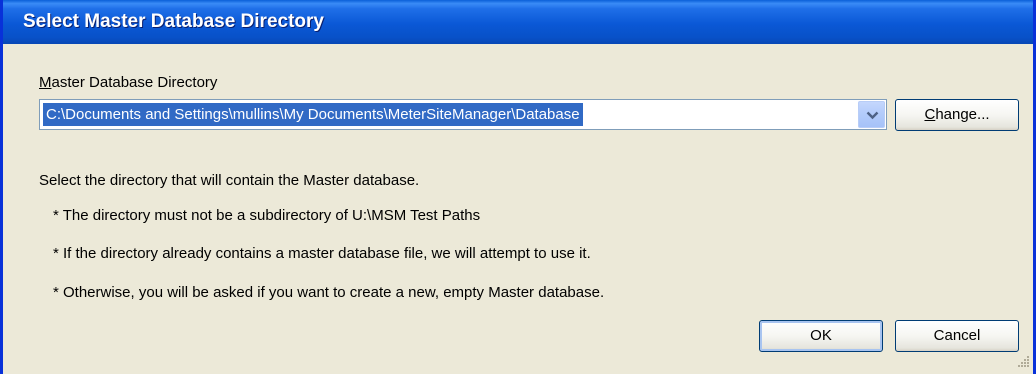 This screenshot has width=1036, height=374. Describe the element at coordinates (45, 82) in the screenshot. I see `directory-label-accelerator: M` at that location.